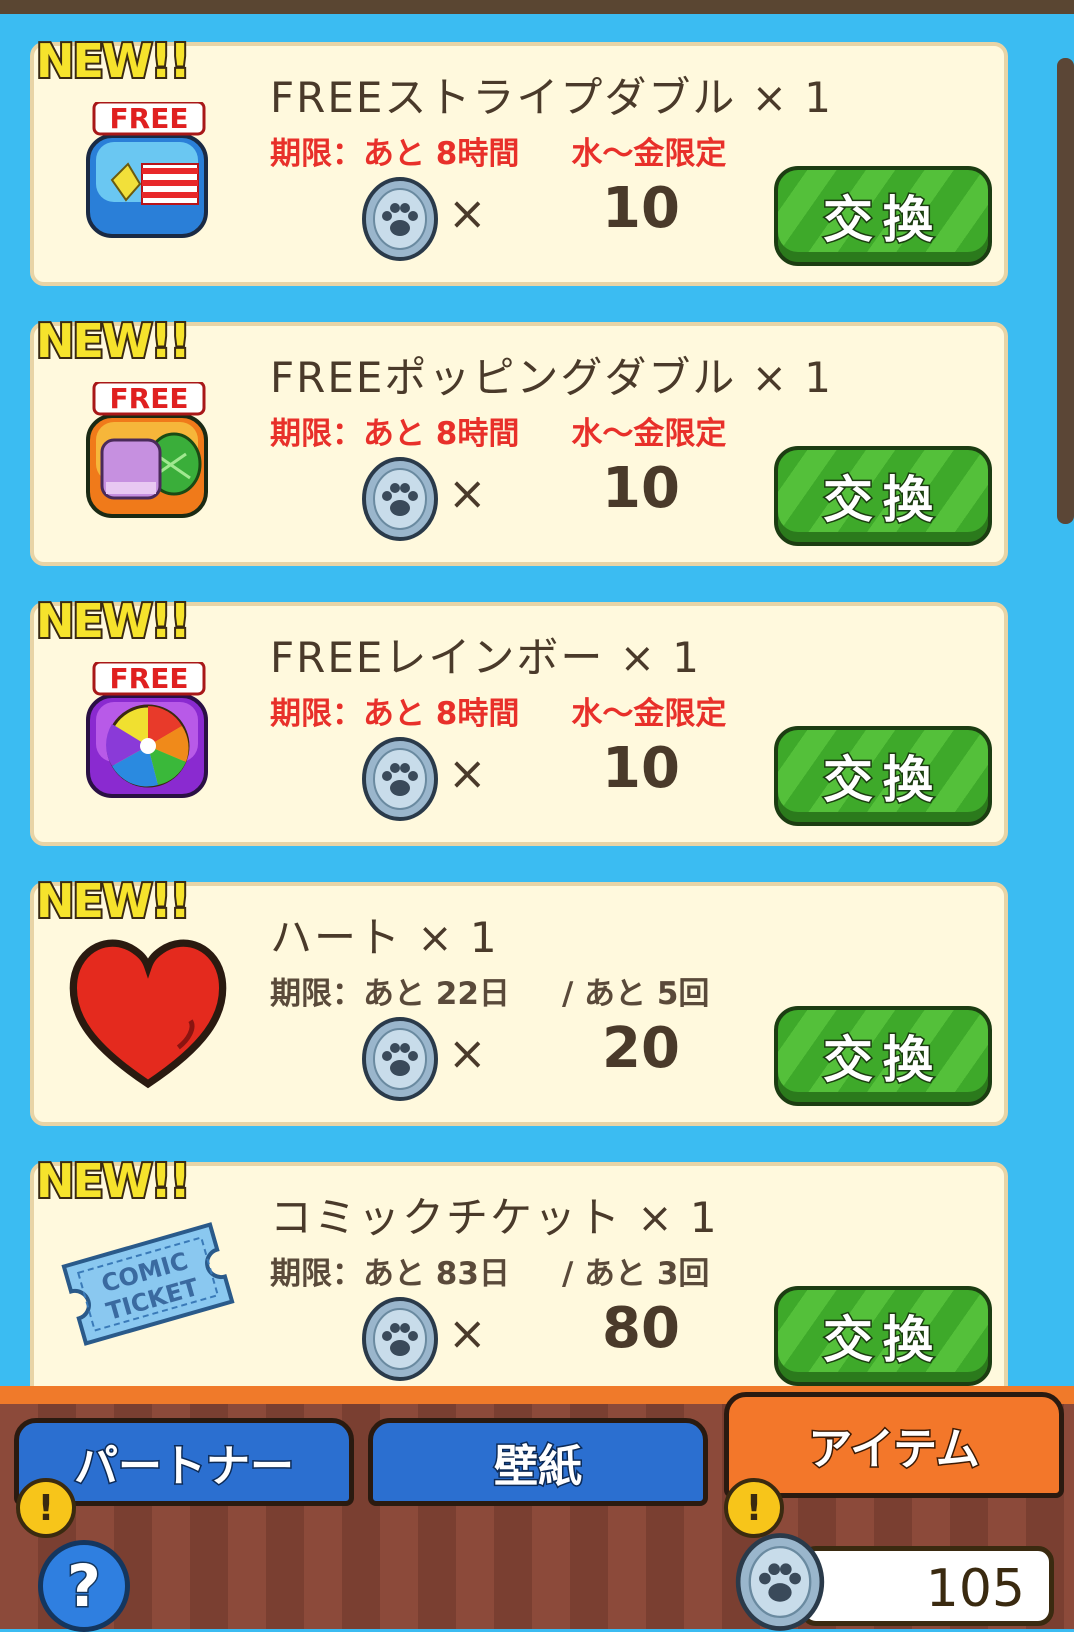 This screenshot has height=1632, width=1074. What do you see at coordinates (552, 377) in the screenshot?
I see `item-title: FREEポッピングダブル × 1` at bounding box center [552, 377].